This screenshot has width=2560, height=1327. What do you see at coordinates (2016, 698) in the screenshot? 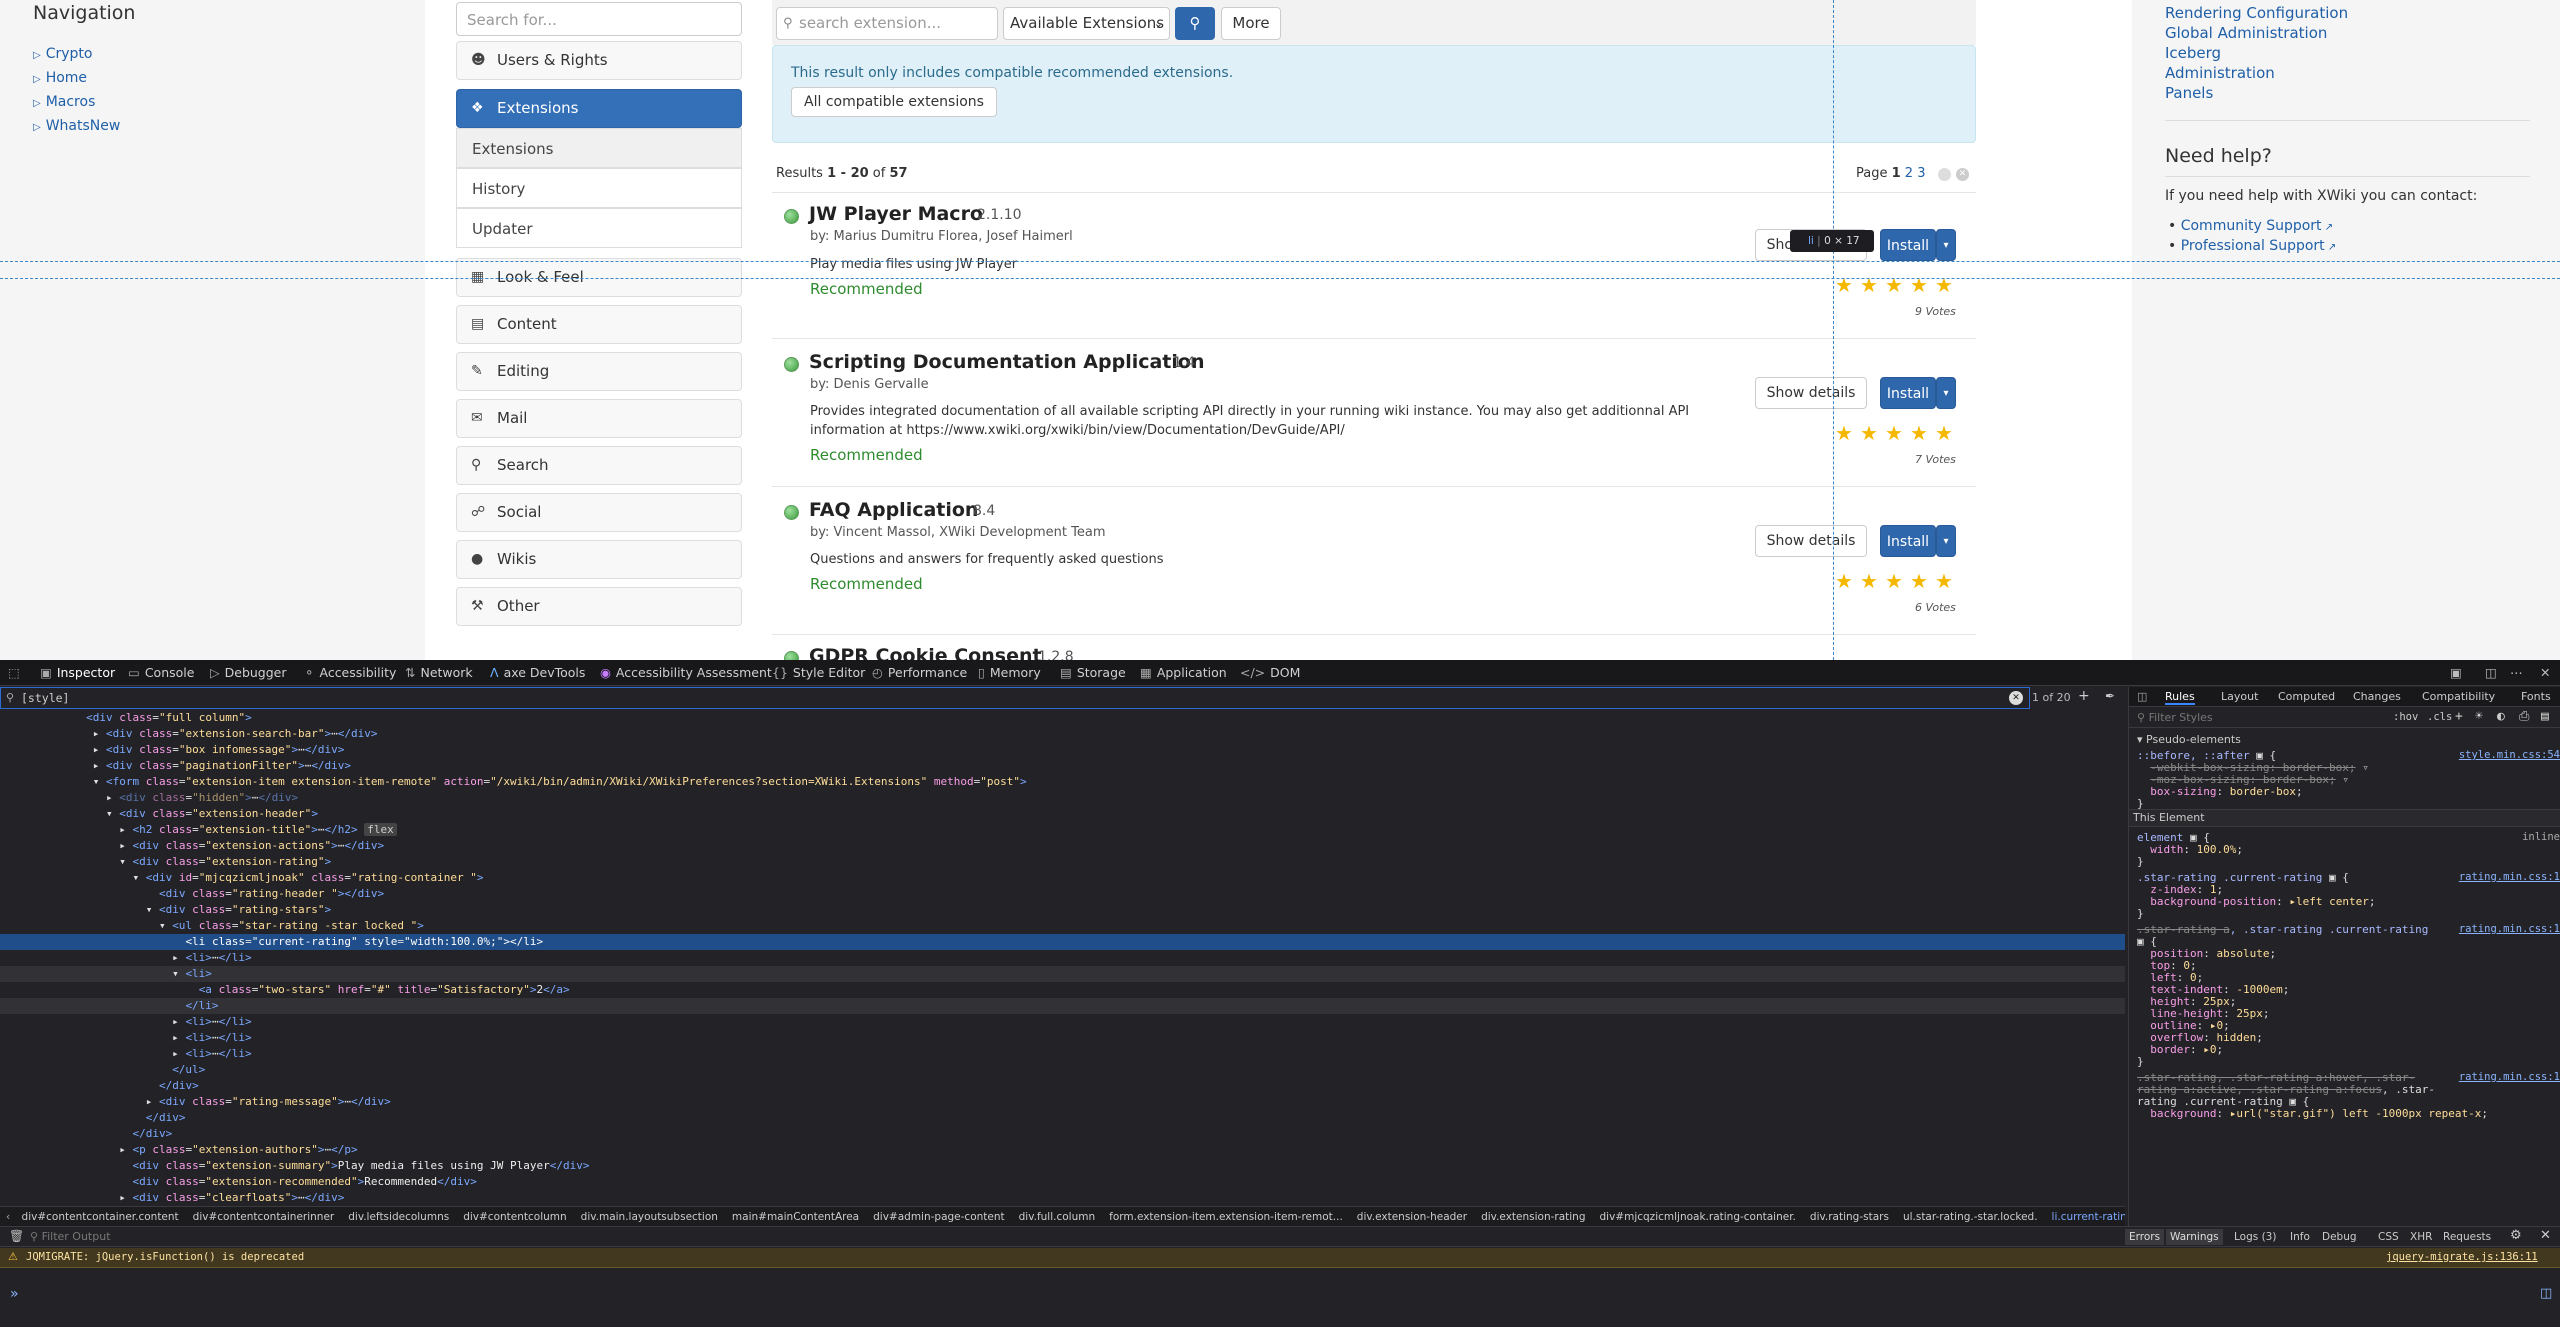
I see `clear-search-icon: ✕` at bounding box center [2016, 698].